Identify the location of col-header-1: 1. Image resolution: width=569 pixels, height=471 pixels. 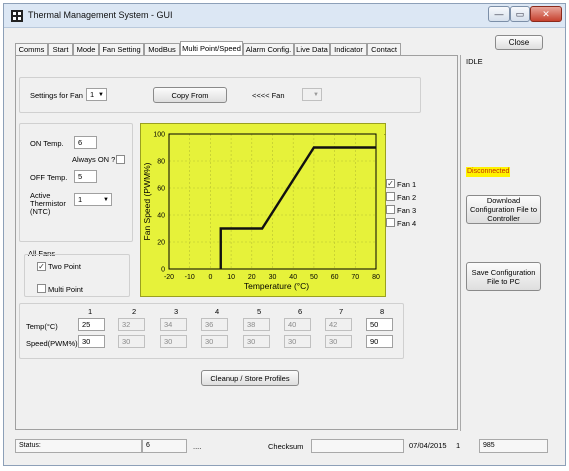
(90, 311).